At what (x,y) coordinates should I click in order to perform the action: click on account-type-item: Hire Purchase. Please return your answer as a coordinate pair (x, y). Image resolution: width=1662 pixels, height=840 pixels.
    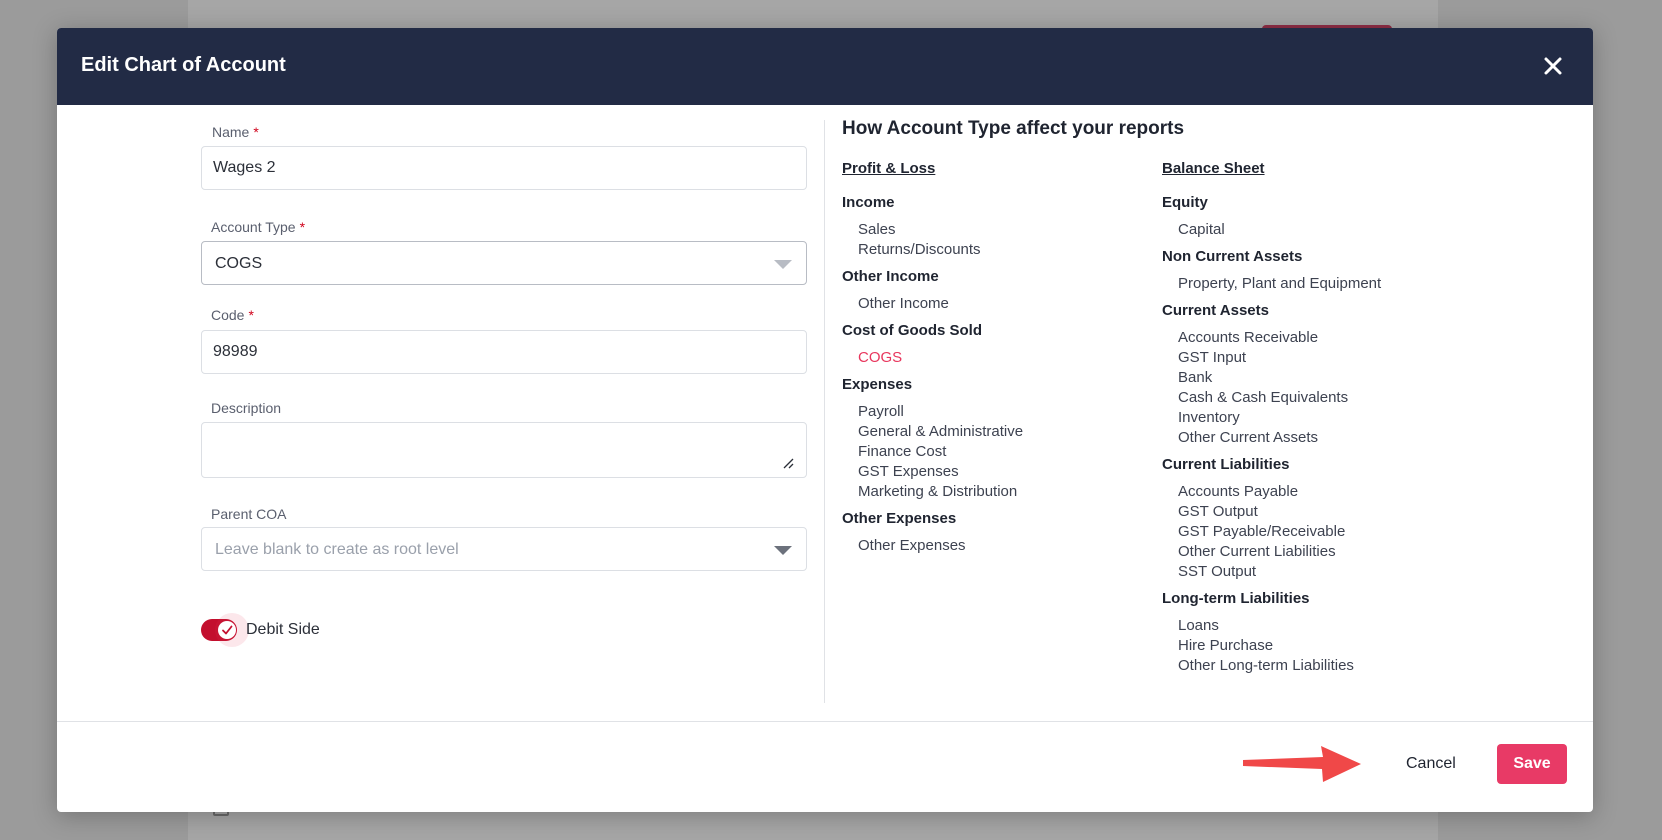
    Looking at the image, I should click on (1226, 645).